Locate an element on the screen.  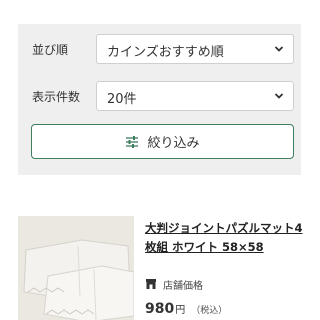
filter-button-content: 絞り込み is located at coordinates (162, 141).